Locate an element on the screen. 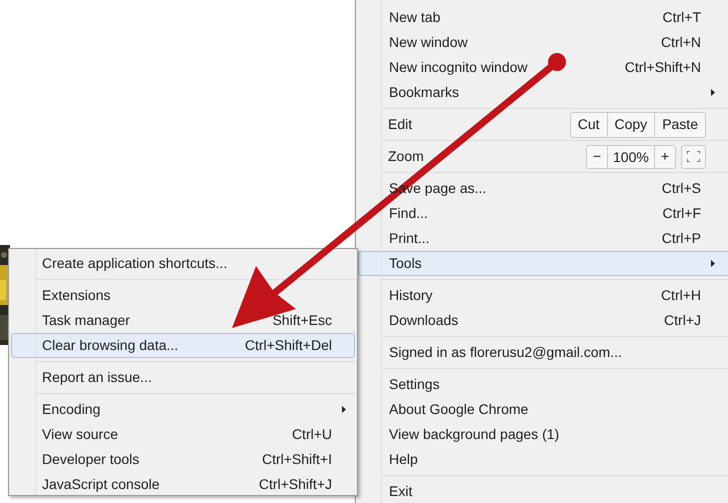 Image resolution: width=728 pixels, height=503 pixels. menu-item: View background pages (1) is located at coordinates (543, 434).